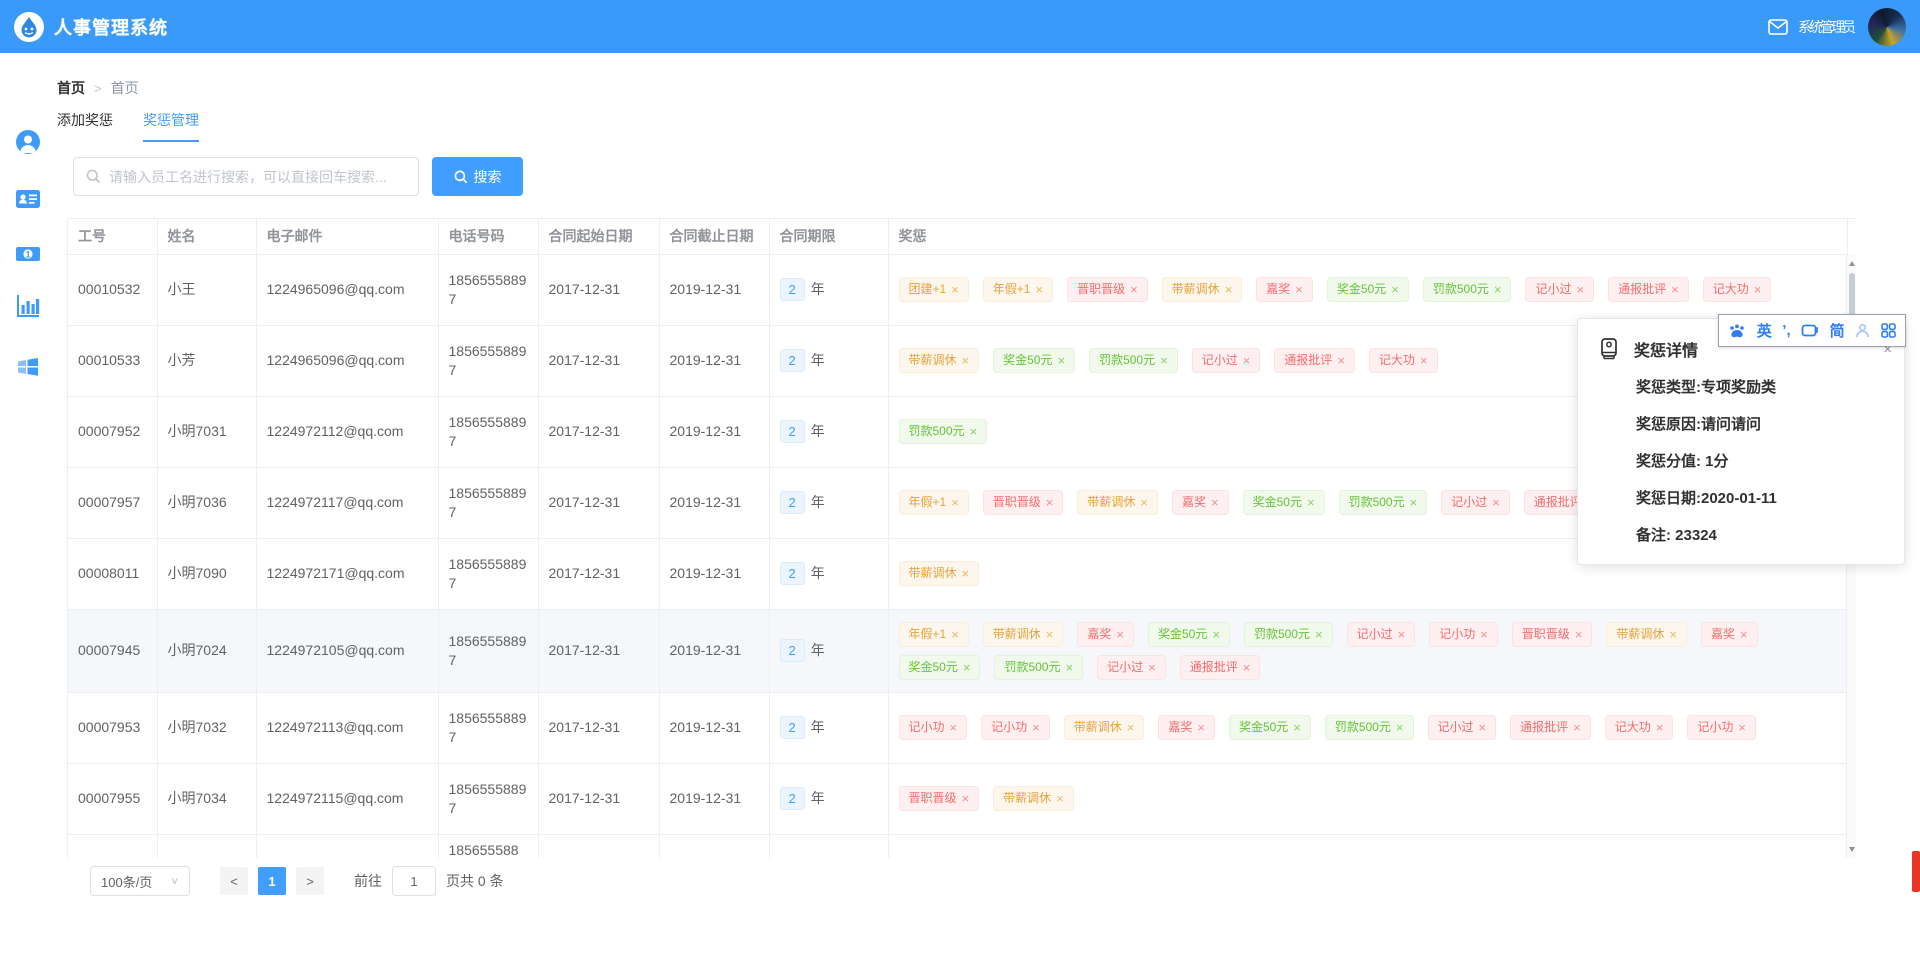  What do you see at coordinates (933, 289) in the screenshot?
I see `reward-tag: 团建+1 ×` at bounding box center [933, 289].